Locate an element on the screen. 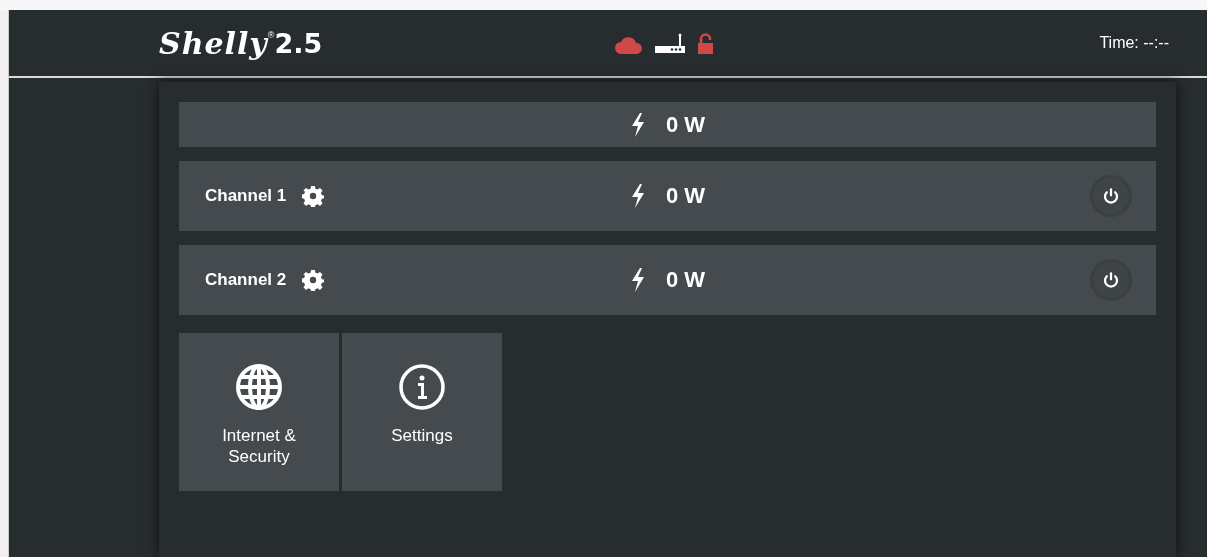 Image resolution: width=1207 pixels, height=557 pixels. info-icon is located at coordinates (422, 387).